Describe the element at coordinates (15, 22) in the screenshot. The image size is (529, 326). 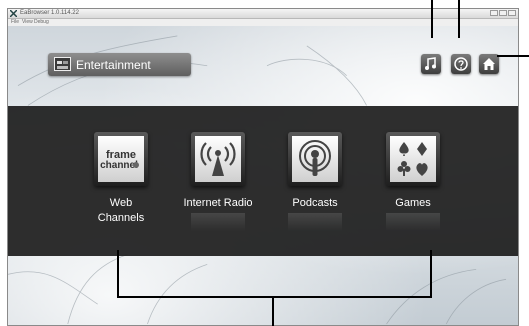
I see `menu-file: File` at that location.